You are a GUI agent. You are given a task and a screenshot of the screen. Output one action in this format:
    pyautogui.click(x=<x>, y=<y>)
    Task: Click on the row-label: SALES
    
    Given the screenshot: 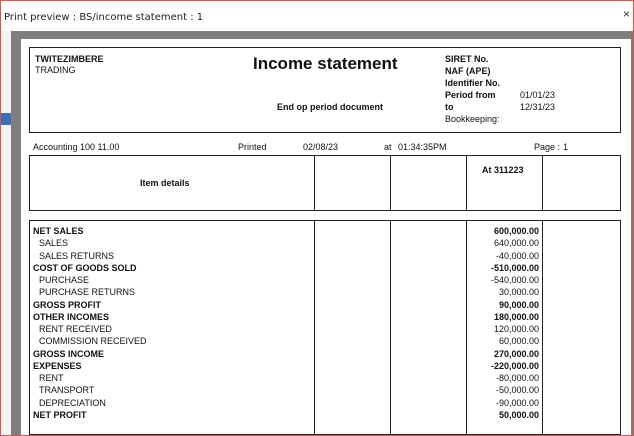 What is the action you would take?
    pyautogui.click(x=54, y=243)
    